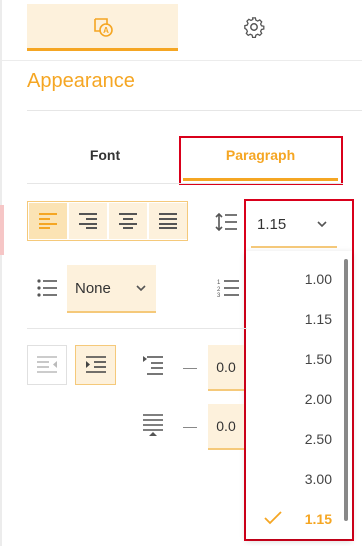 The height and width of the screenshot is (546, 362). I want to click on first-line-indent-icon, so click(153, 425).